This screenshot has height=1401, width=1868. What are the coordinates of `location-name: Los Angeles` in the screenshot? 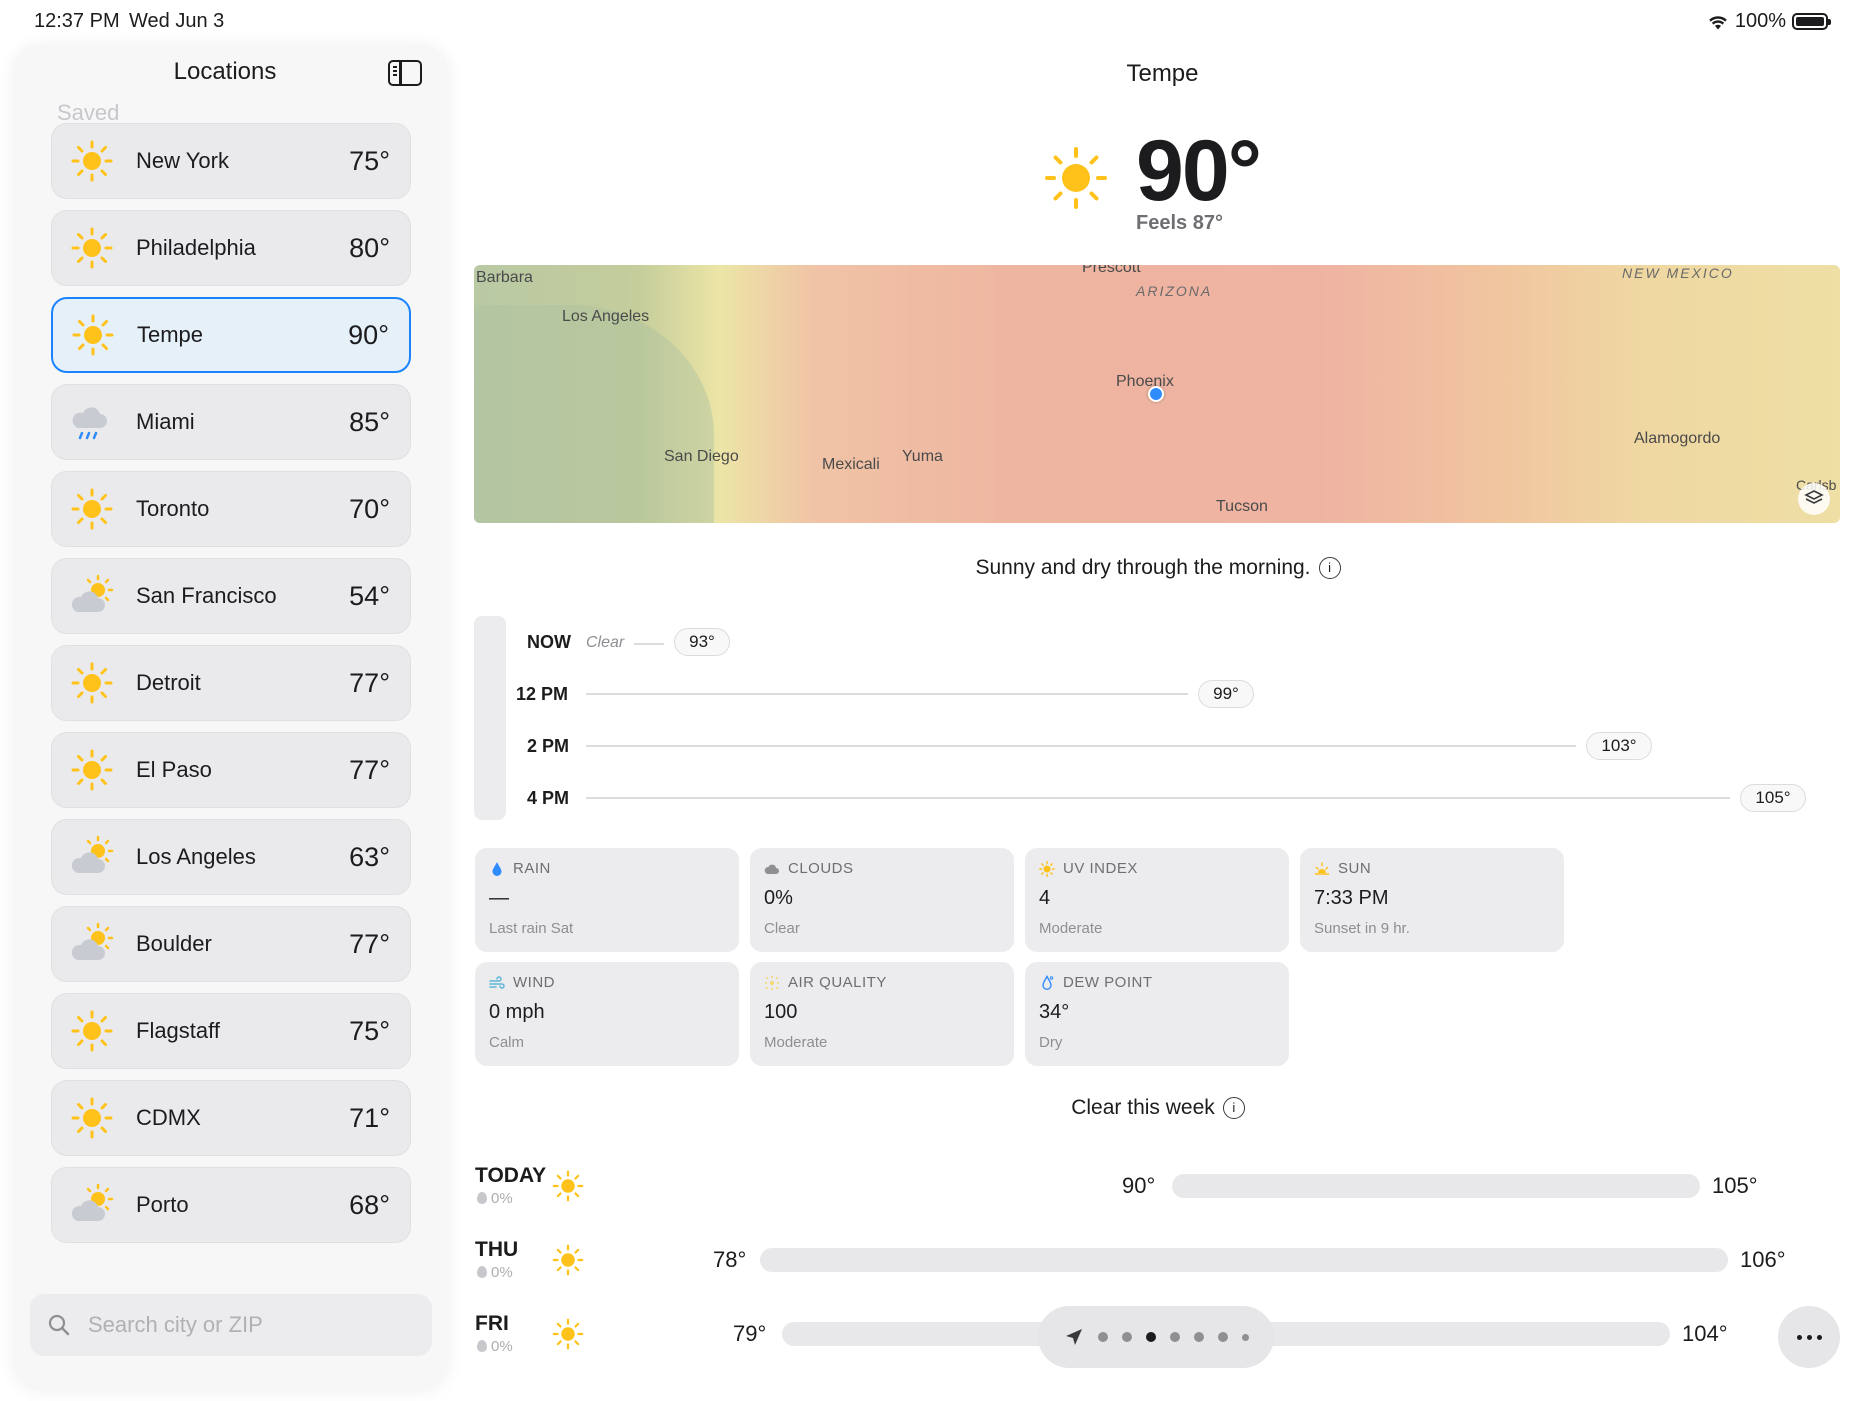 It's located at (196, 856).